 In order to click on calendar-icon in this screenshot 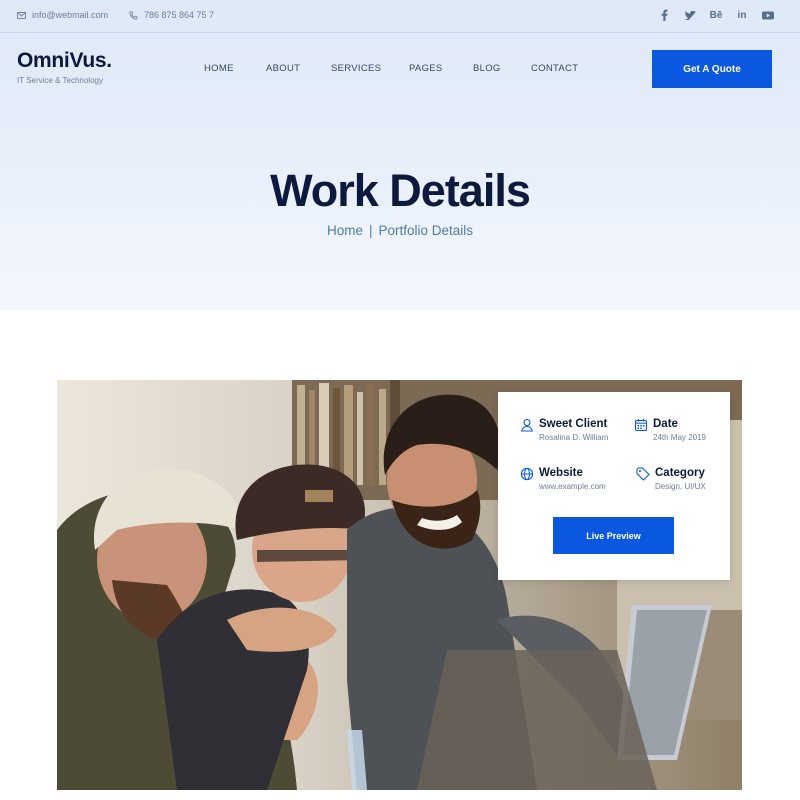, I will do `click(641, 425)`.